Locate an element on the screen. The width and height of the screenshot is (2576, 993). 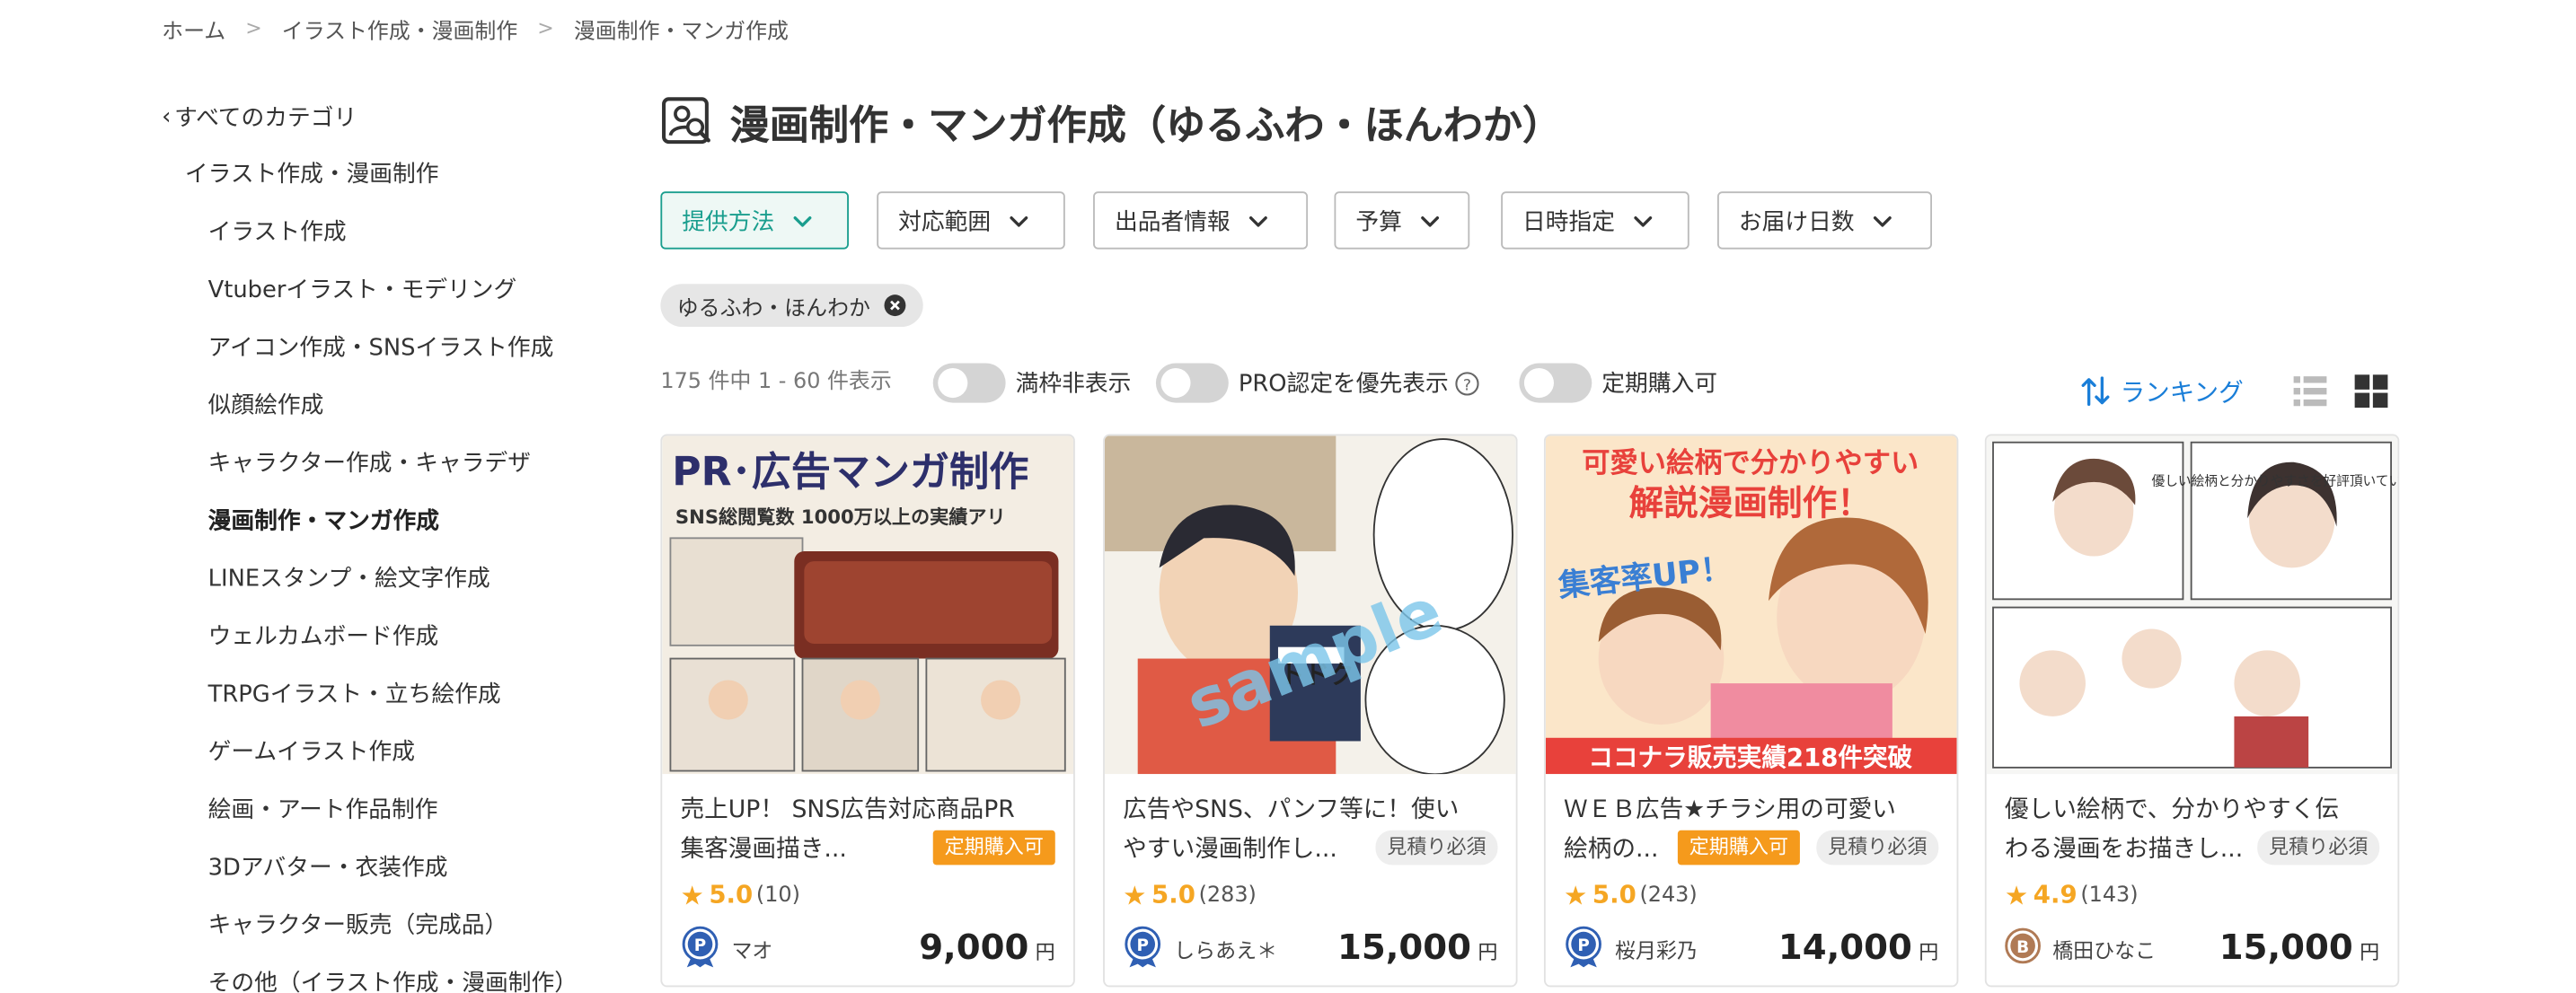
svg-text: B is located at coordinates (2022, 947).